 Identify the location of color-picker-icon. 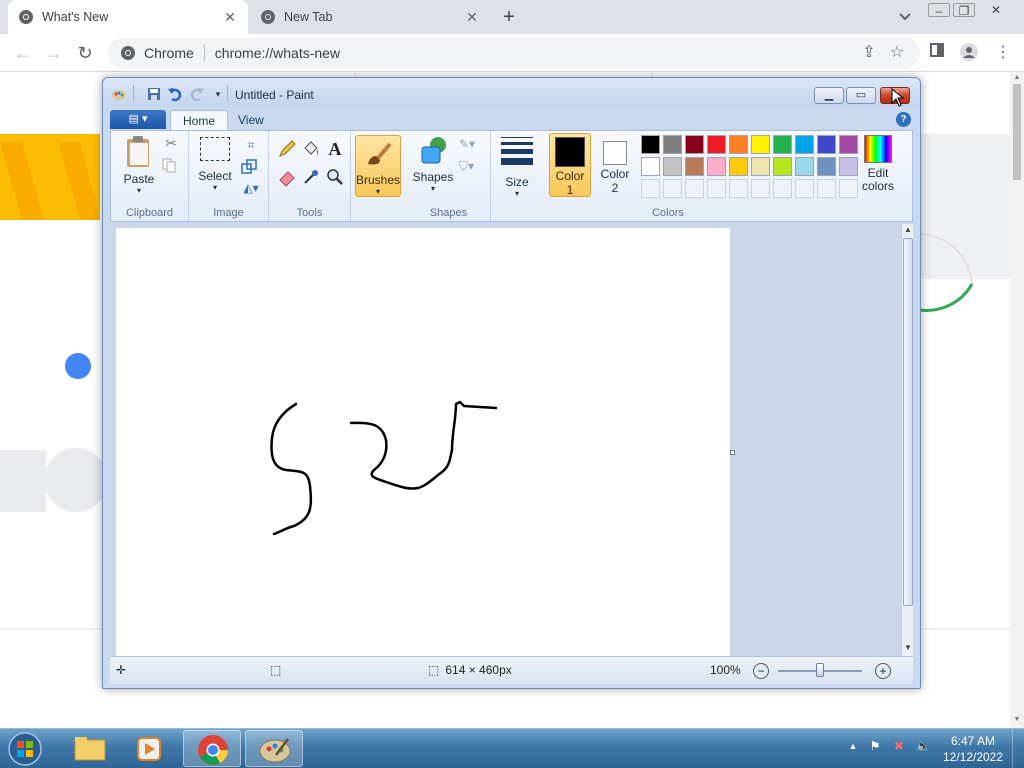
(311, 177).